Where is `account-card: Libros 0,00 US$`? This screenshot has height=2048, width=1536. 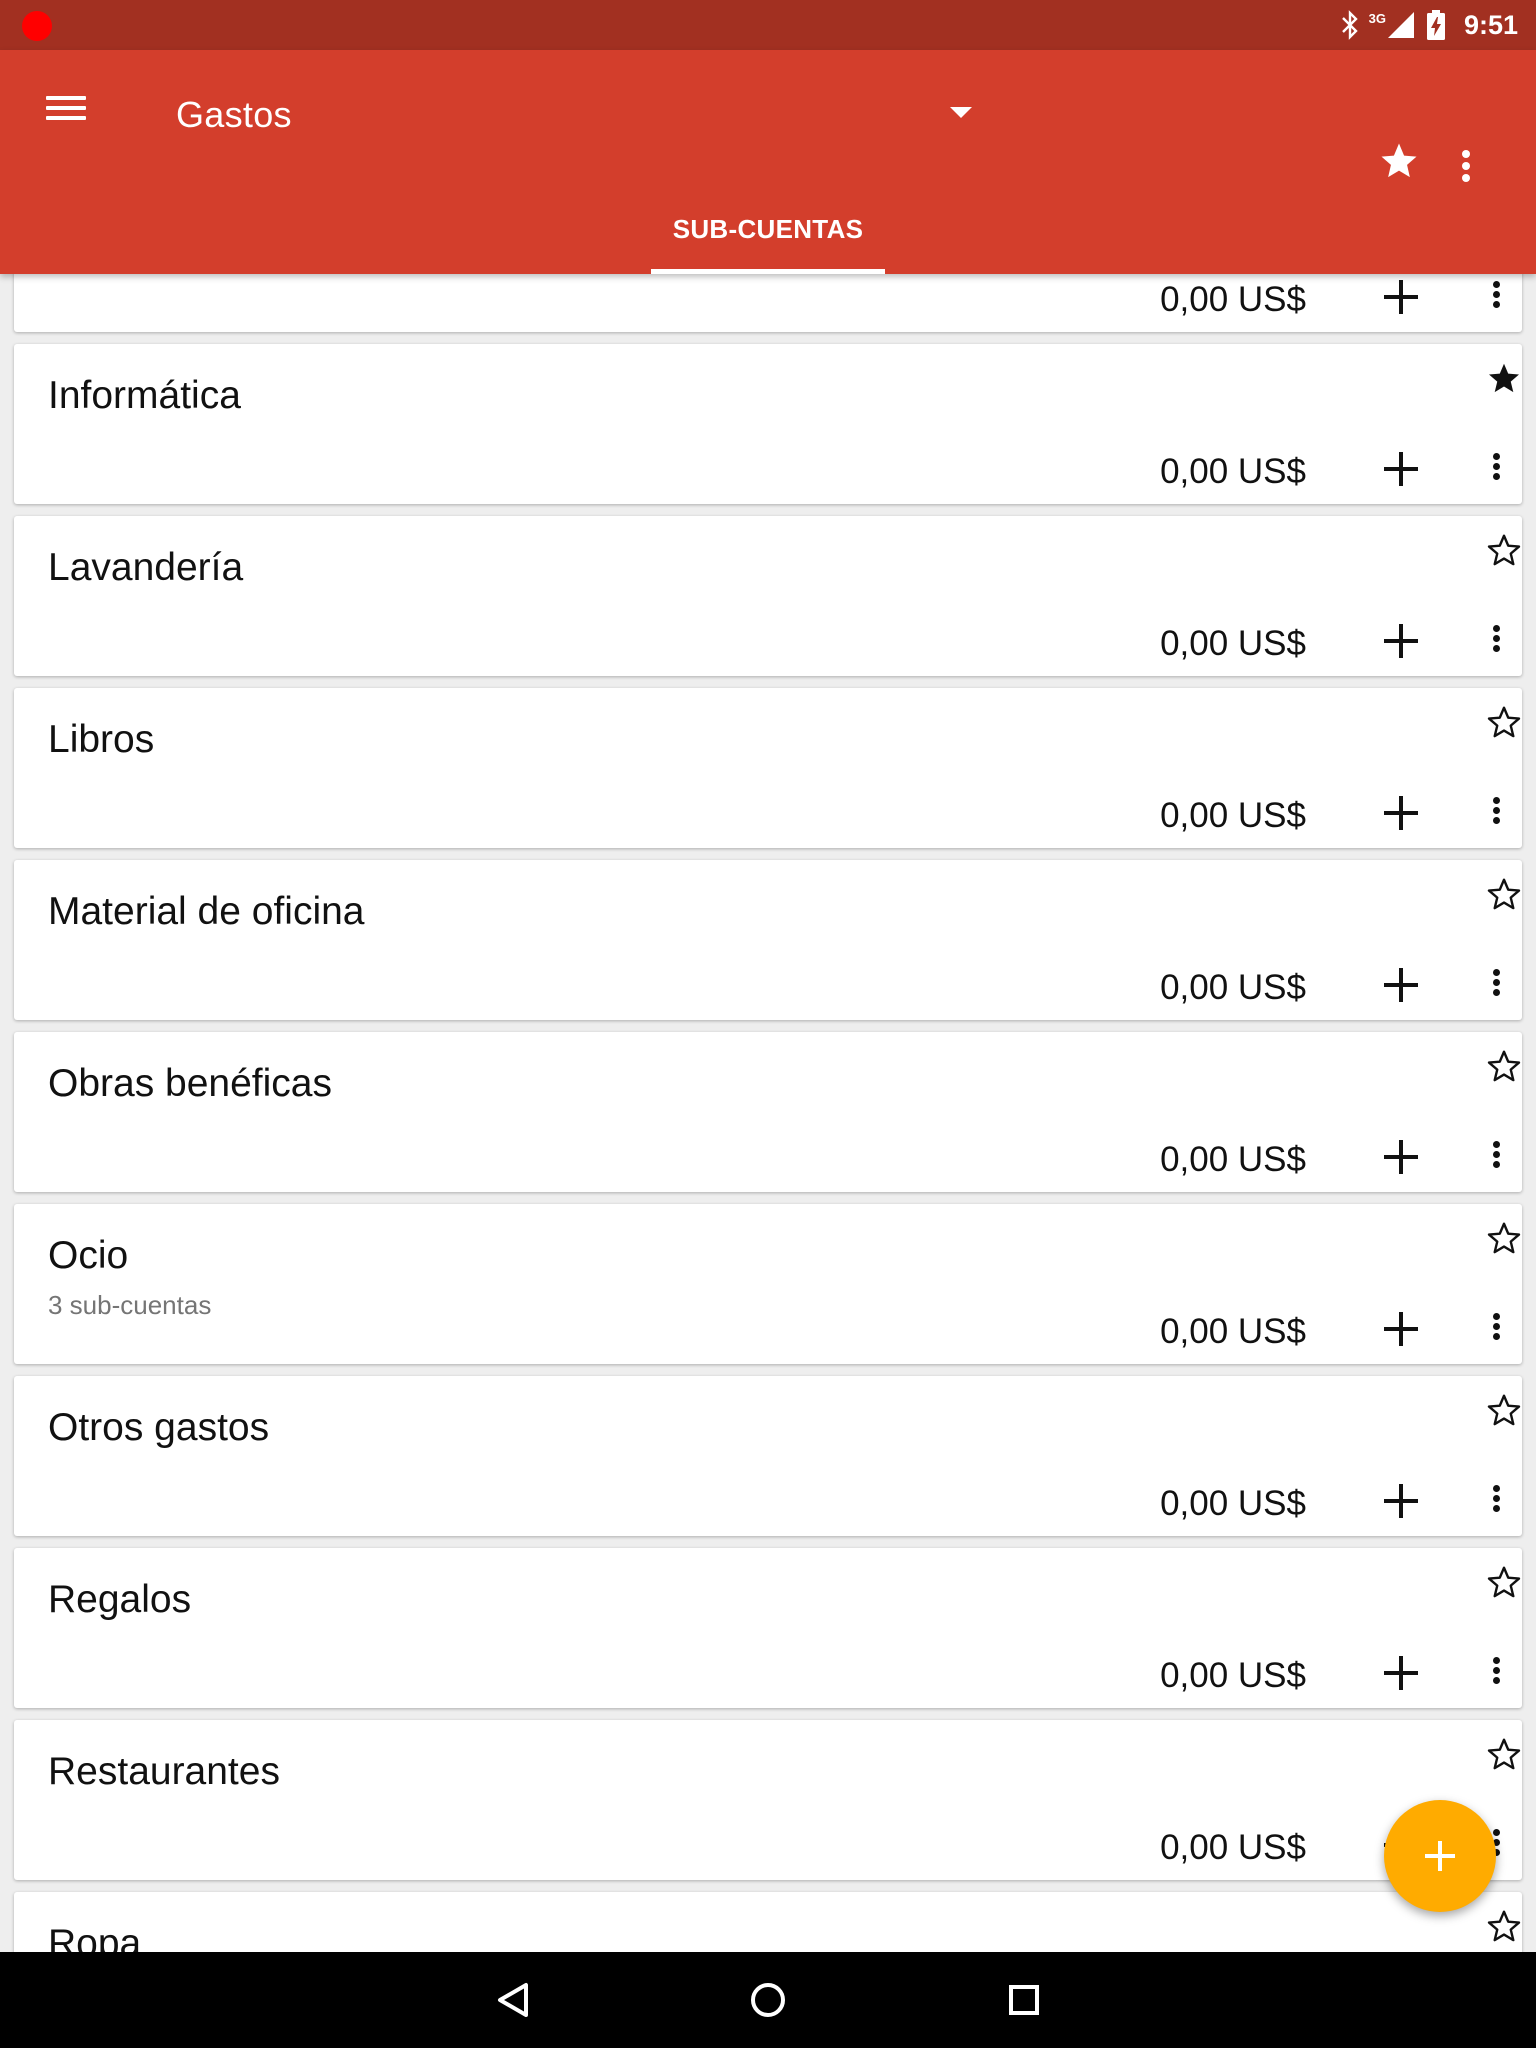 account-card: Libros 0,00 US$ is located at coordinates (768, 768).